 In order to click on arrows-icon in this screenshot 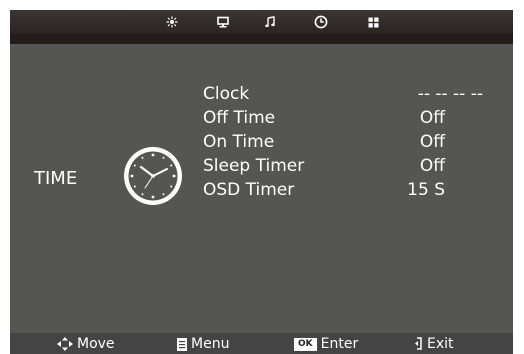, I will do `click(65, 344)`.